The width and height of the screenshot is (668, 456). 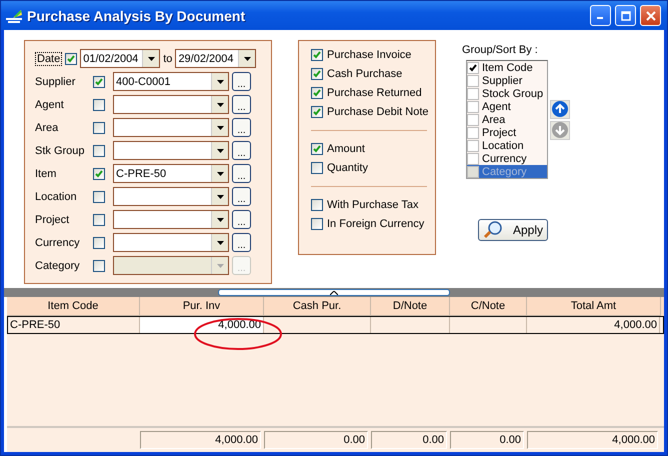 I want to click on column-header: Total Amt, so click(x=594, y=306).